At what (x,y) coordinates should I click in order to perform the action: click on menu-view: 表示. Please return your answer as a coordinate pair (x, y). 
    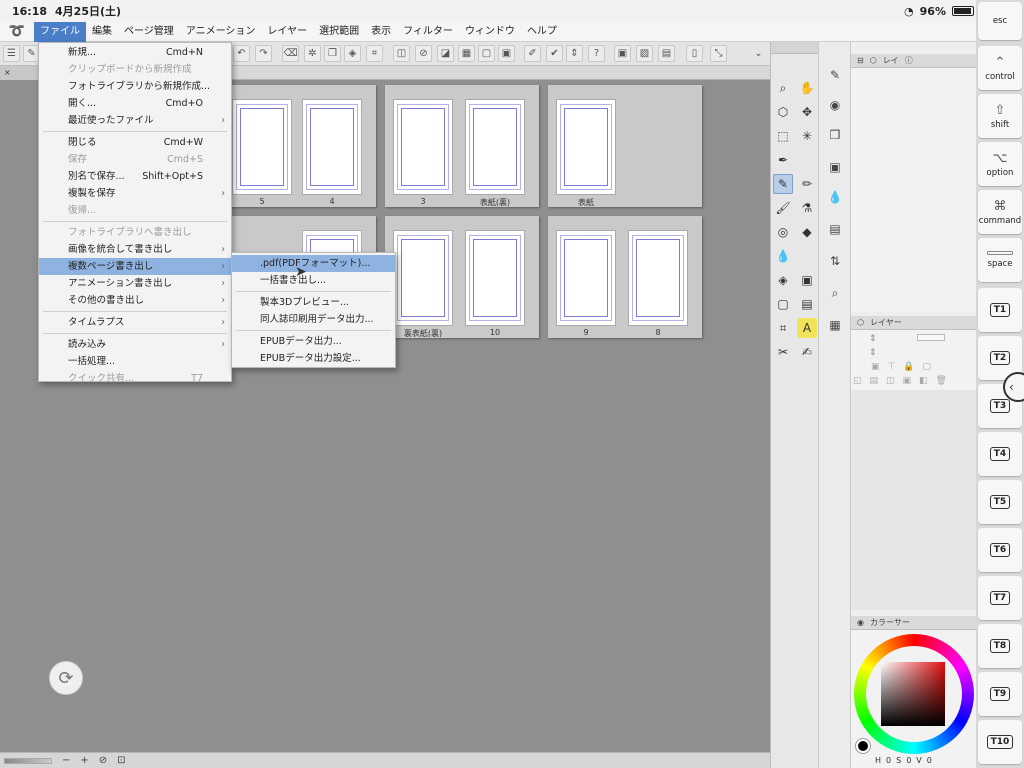
    Looking at the image, I should click on (381, 32).